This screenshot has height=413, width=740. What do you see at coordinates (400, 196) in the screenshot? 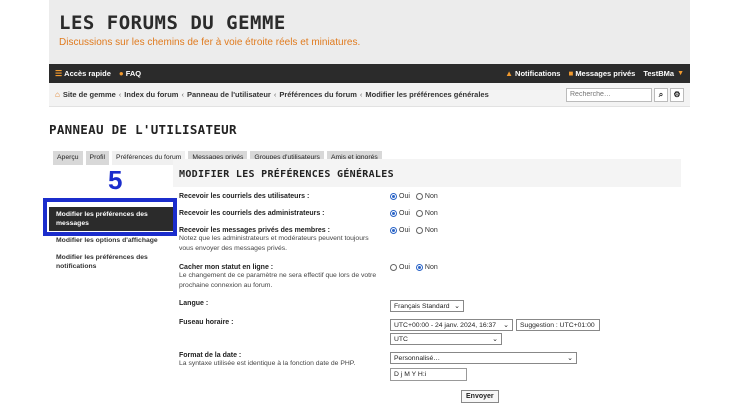
I see `radio-users-mail-yes: Oui` at bounding box center [400, 196].